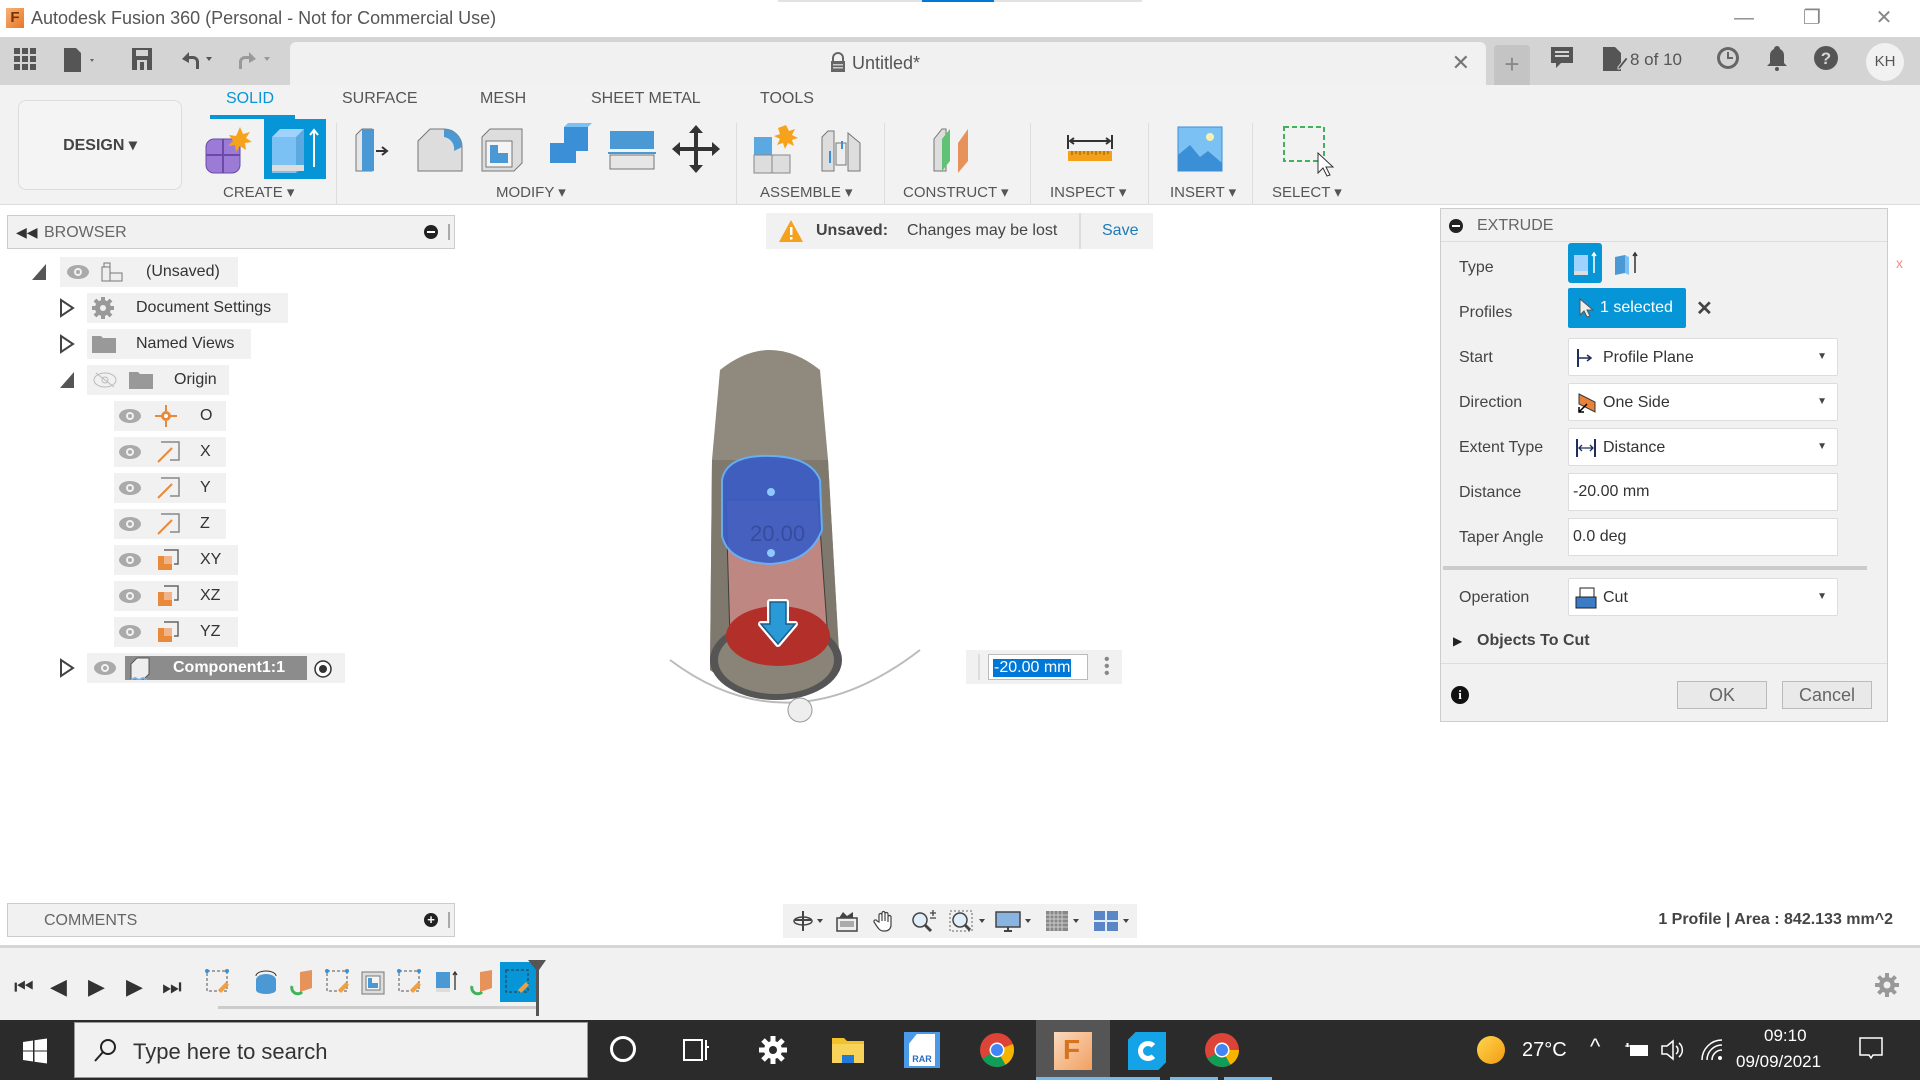 The height and width of the screenshot is (1080, 1920). What do you see at coordinates (623, 1049) in the screenshot?
I see `cortana-icon` at bounding box center [623, 1049].